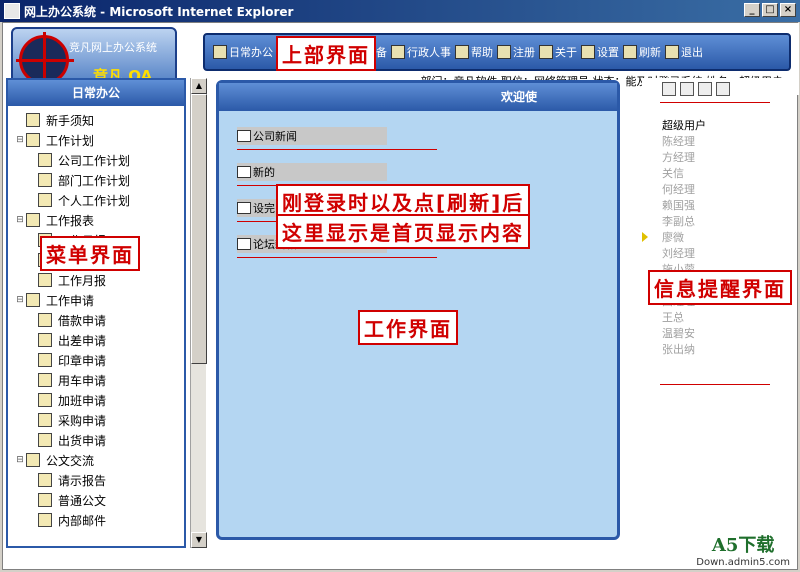  Describe the element at coordinates (421, 52) in the screenshot. I see `toolbar-hr: 行政人事` at that location.